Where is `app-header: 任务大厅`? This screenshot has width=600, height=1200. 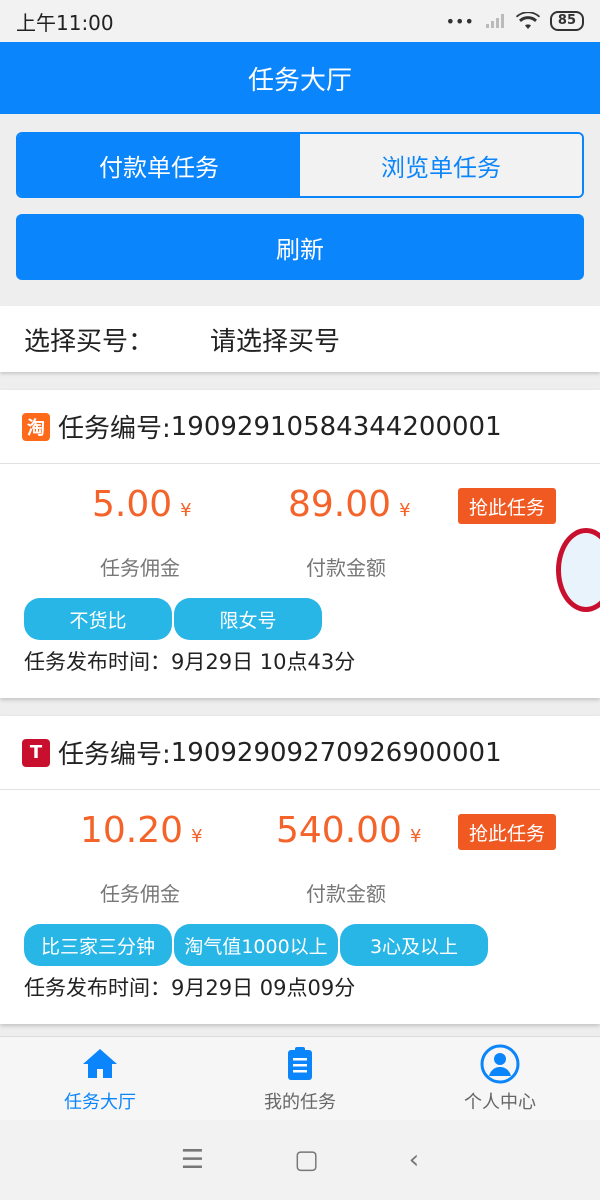
app-header: 任务大厅 is located at coordinates (300, 78).